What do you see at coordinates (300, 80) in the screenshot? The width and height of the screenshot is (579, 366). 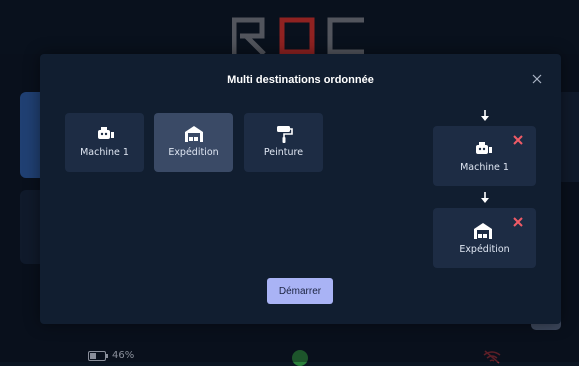 I see `dialog-title: Multi destinations ordonnée` at bounding box center [300, 80].